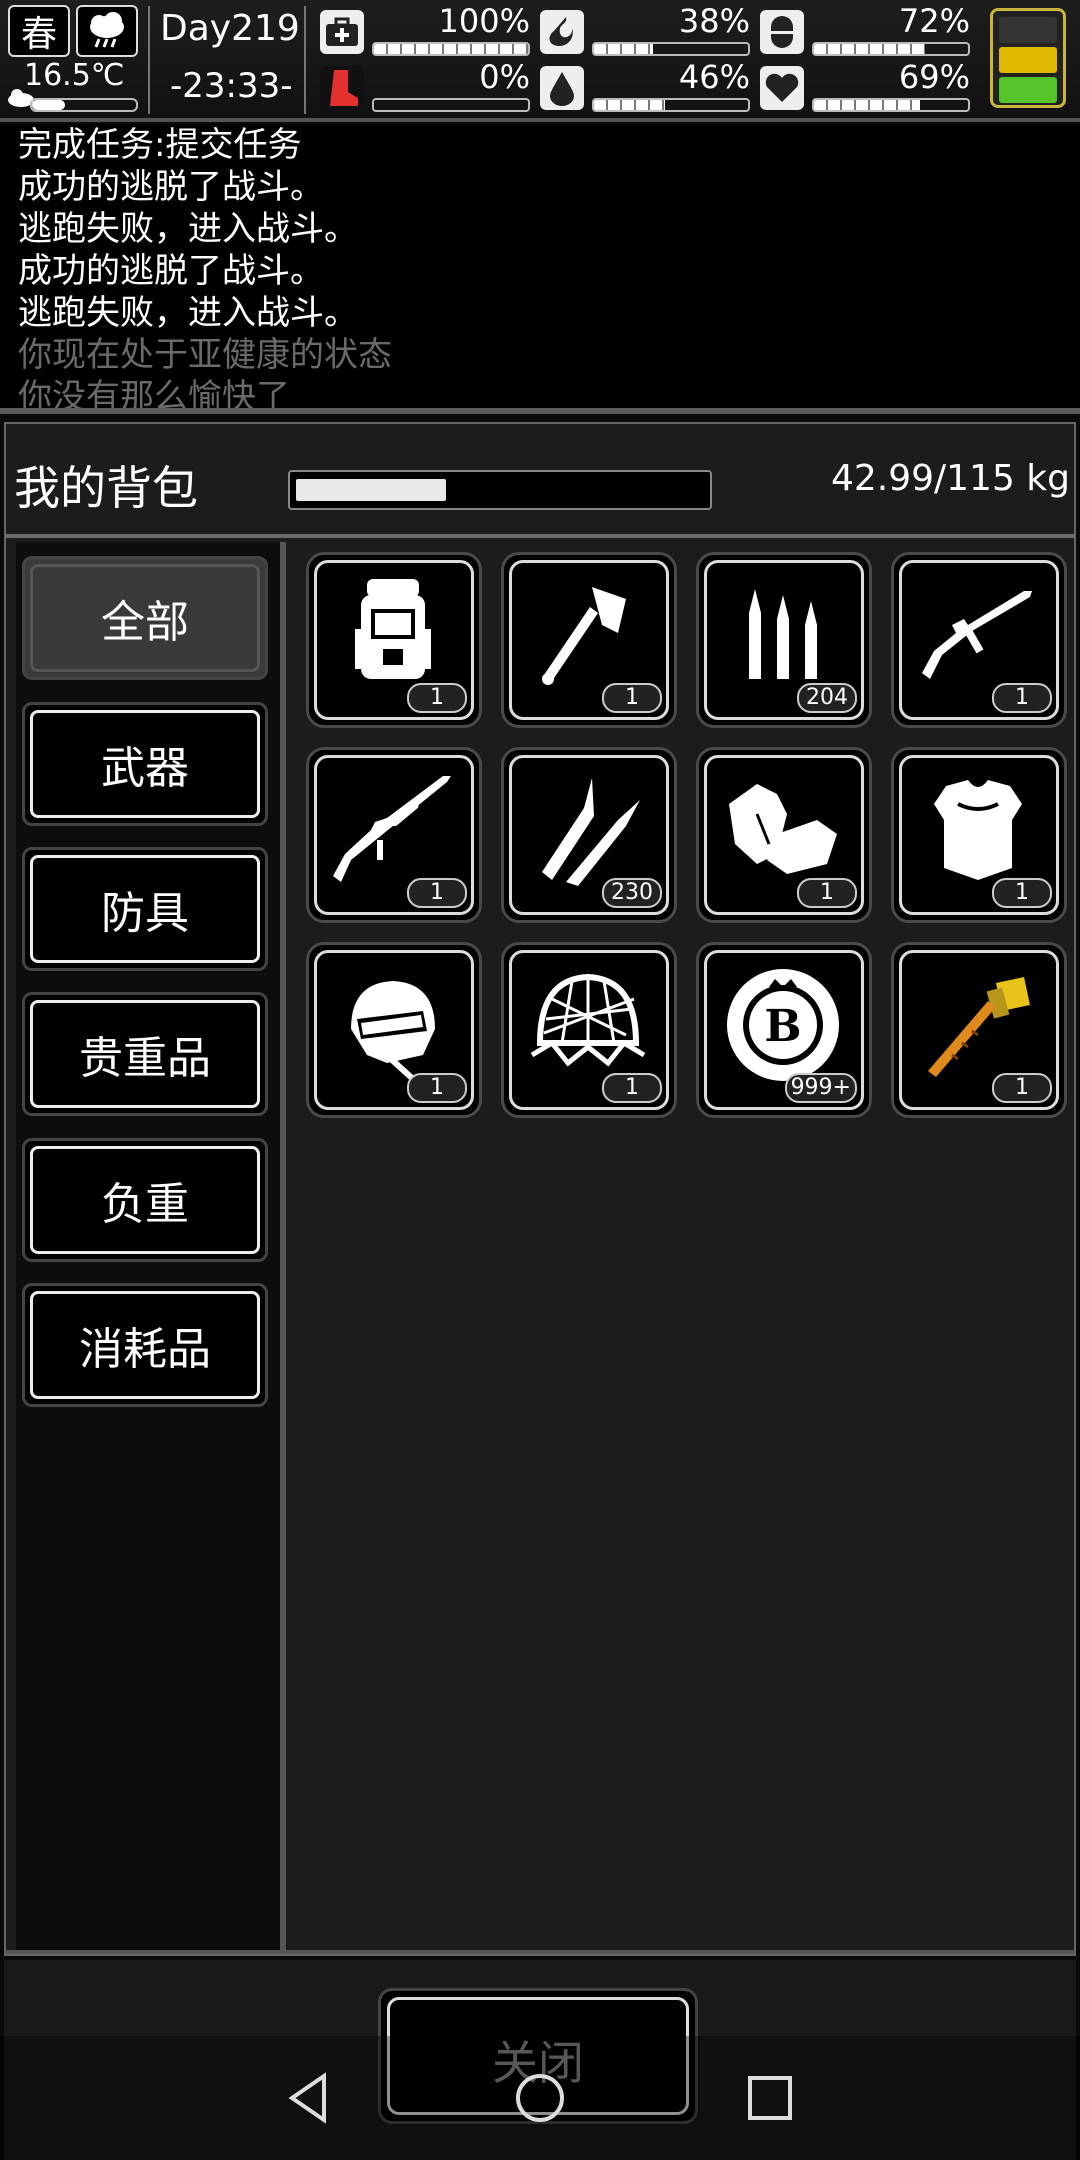 This screenshot has height=2160, width=1080. What do you see at coordinates (562, 88) in the screenshot?
I see `water-drop-icon` at bounding box center [562, 88].